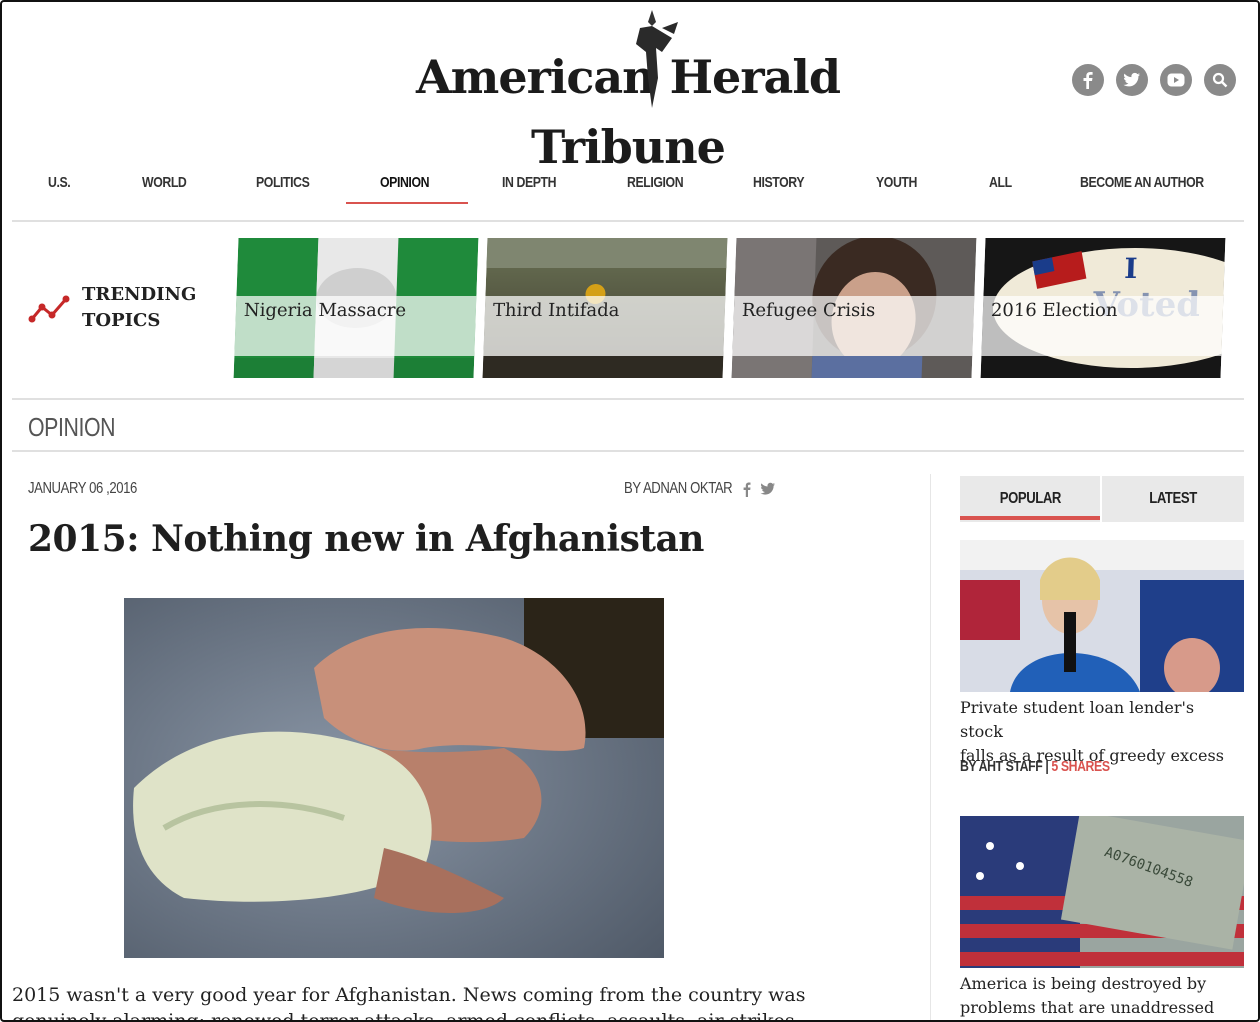  I want to click on article-byline: BY ADNAN OKTAR, so click(678, 489).